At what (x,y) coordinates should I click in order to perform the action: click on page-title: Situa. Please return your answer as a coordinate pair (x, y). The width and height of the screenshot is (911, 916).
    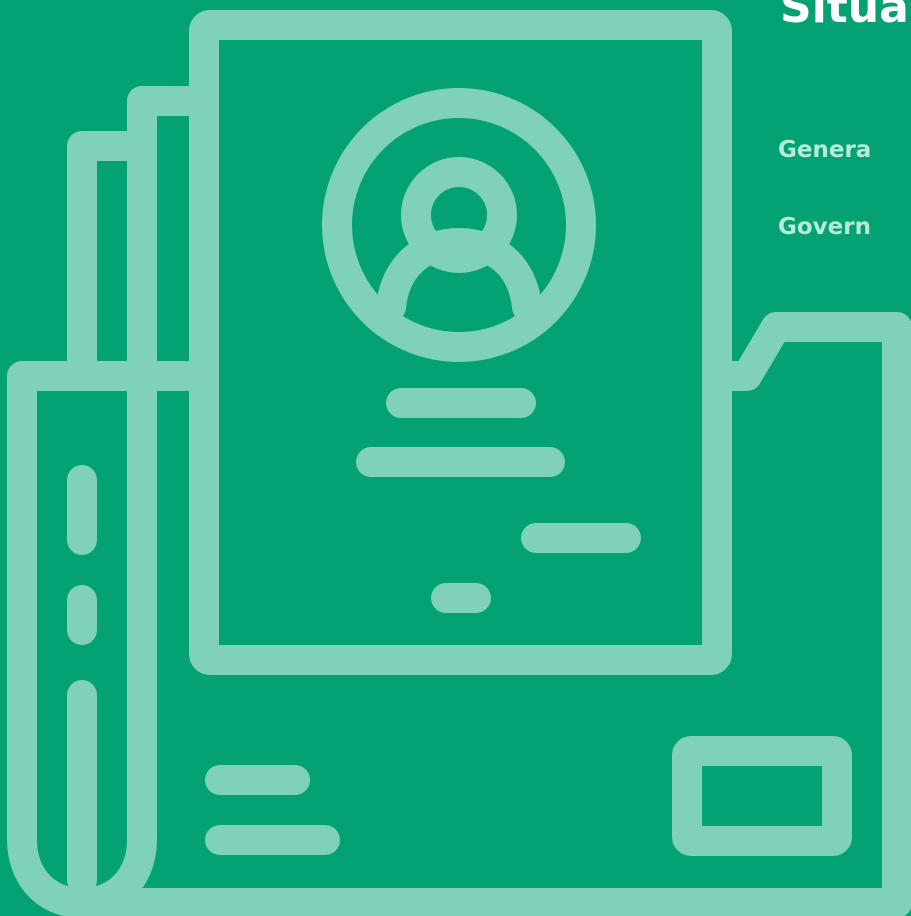
    Looking at the image, I should click on (844, 16).